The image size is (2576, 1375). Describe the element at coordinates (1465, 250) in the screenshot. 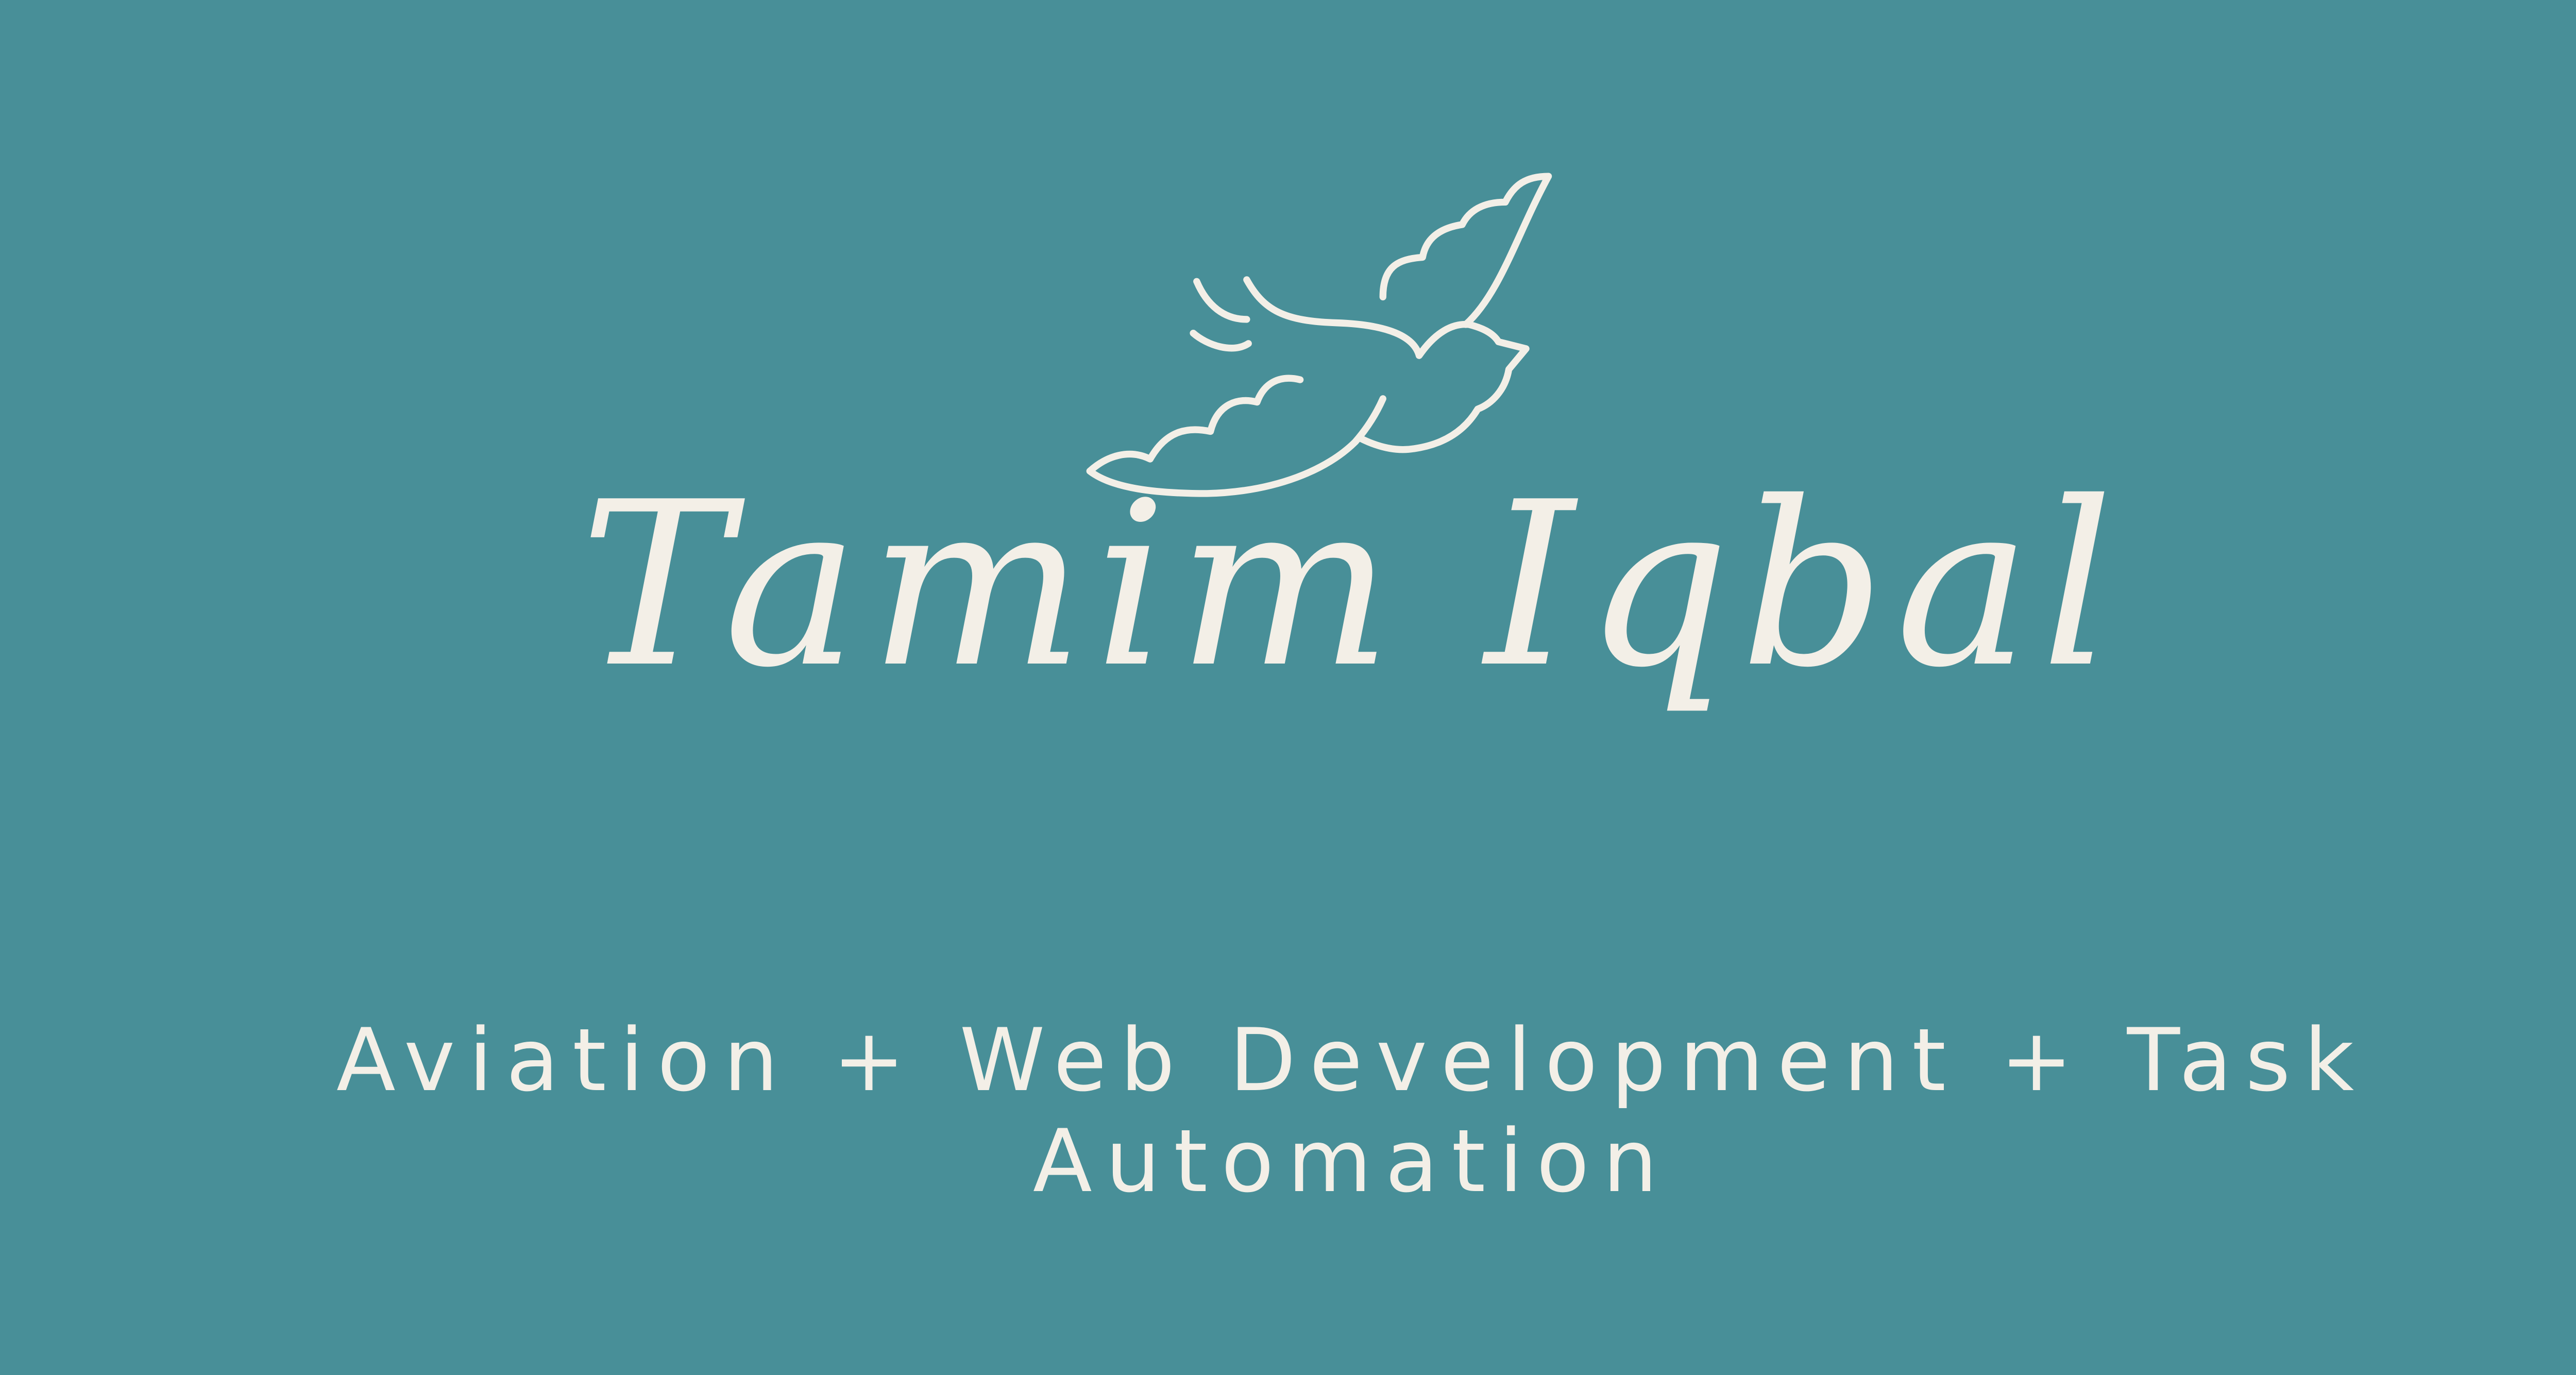

I see `bird-upper-wing` at that location.